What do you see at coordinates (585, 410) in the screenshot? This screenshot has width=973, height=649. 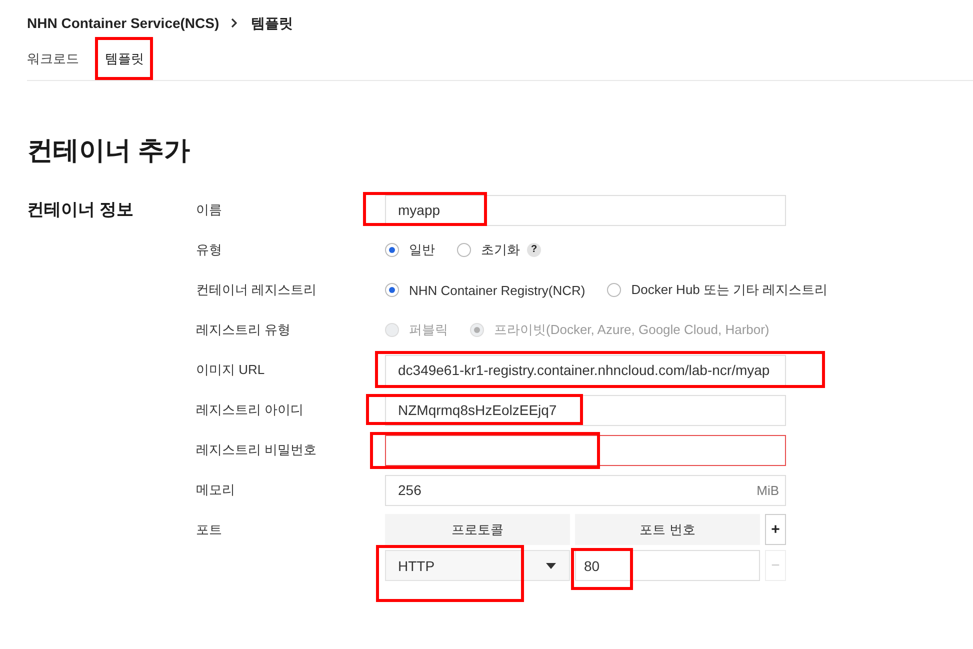 I see `input-field: NZMqrmq8sHzEolzEEjq7` at bounding box center [585, 410].